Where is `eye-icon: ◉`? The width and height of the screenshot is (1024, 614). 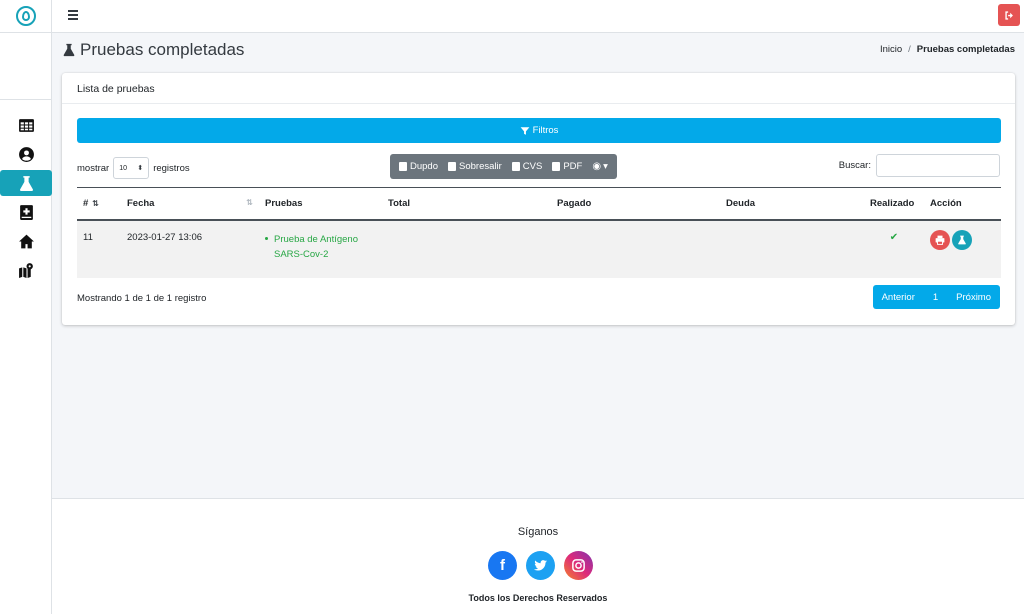
eye-icon: ◉ is located at coordinates (597, 166).